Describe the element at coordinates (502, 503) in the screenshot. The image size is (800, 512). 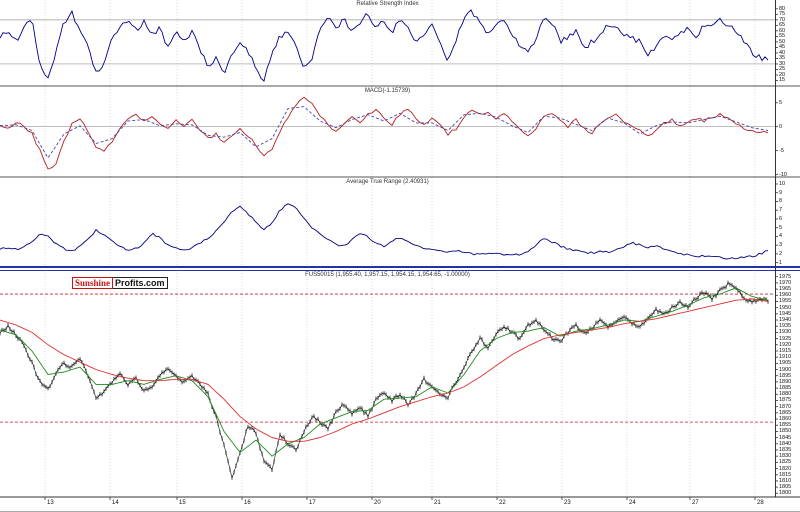
I see `x-axis-label: 22` at that location.